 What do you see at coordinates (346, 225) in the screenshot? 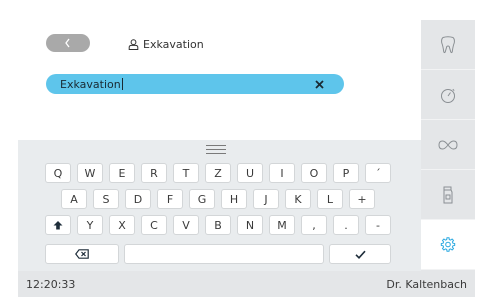
I see `key-period: .` at bounding box center [346, 225].